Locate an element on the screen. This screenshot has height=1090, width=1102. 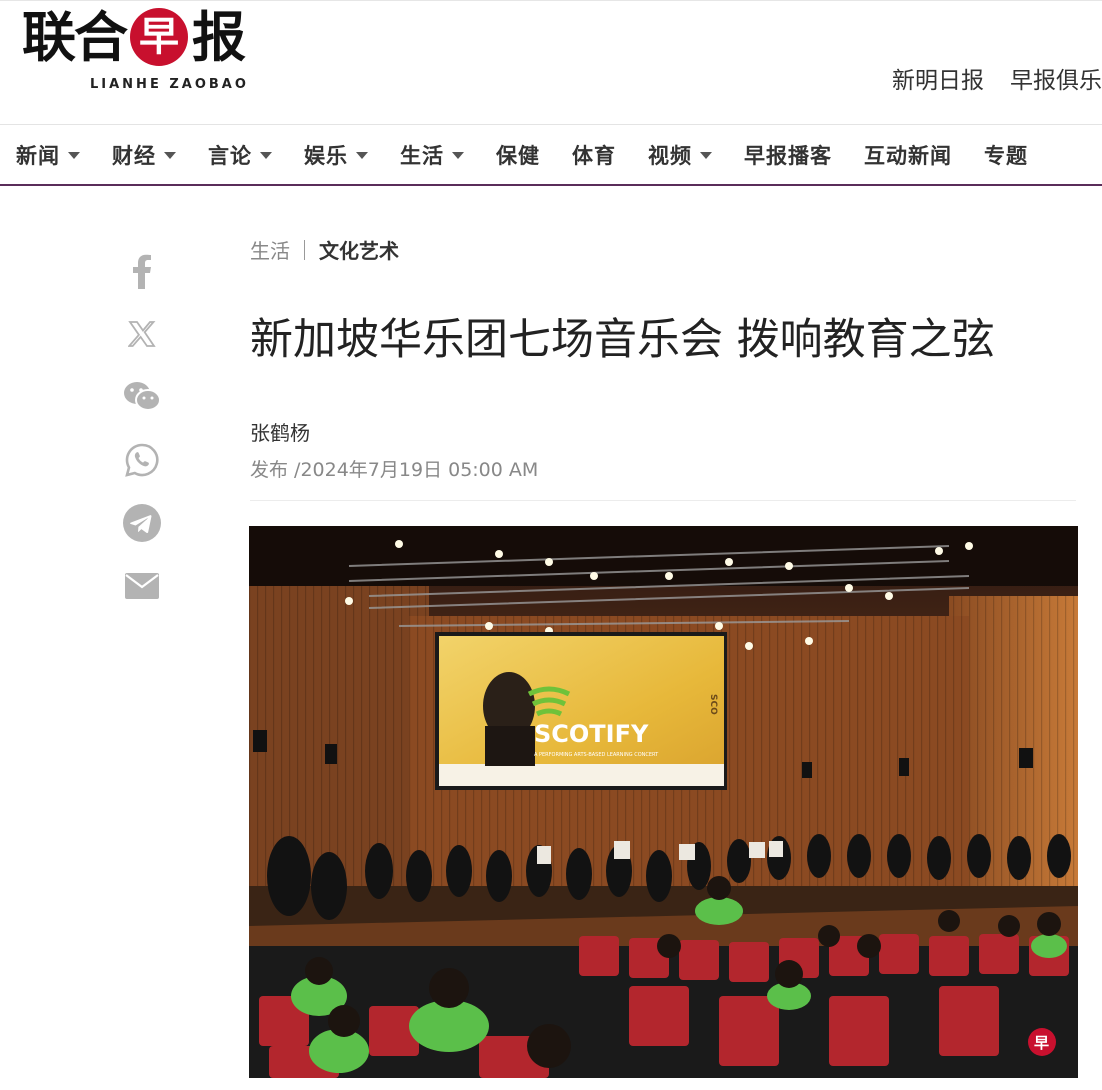
screen-title: SCOTIFY is located at coordinates (591, 734).